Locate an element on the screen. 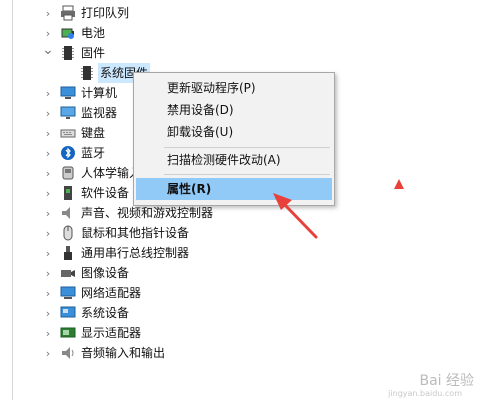 Image resolution: width=492 pixels, height=400 pixels. annotation-arrow-icon is located at coordinates (338, 209).